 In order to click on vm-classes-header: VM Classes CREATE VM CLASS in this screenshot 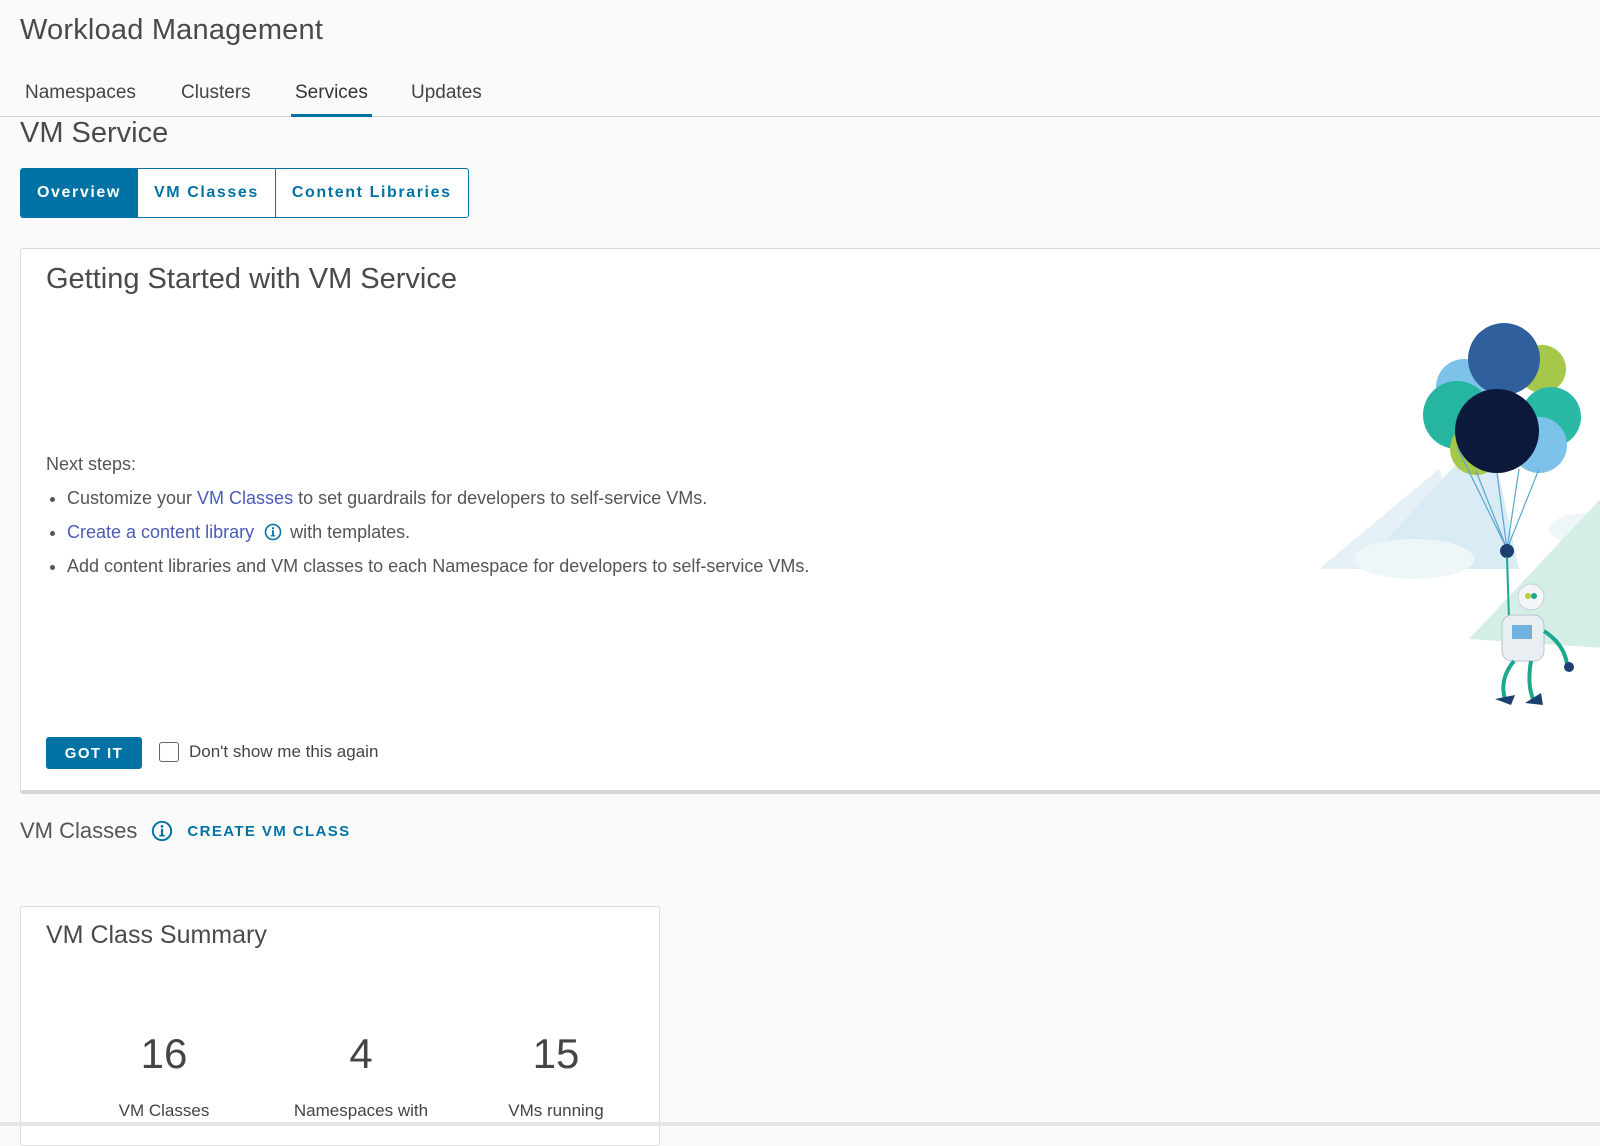, I will do `click(185, 831)`.